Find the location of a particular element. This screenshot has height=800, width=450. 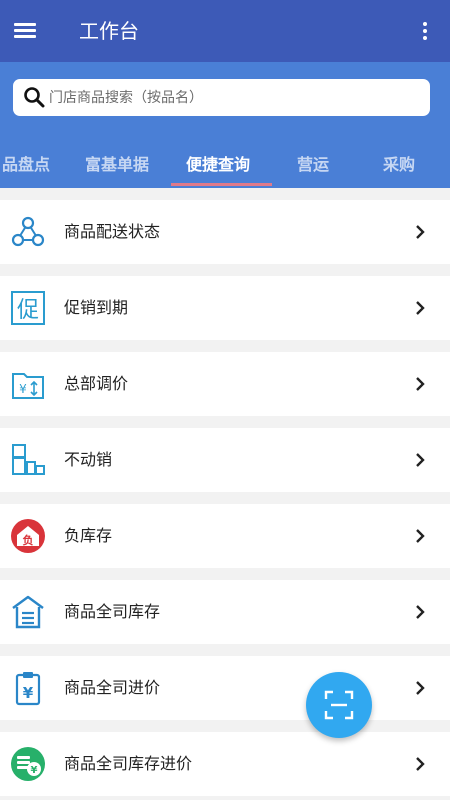

purchase-price-clipboard-icon: ¥ is located at coordinates (28, 689).